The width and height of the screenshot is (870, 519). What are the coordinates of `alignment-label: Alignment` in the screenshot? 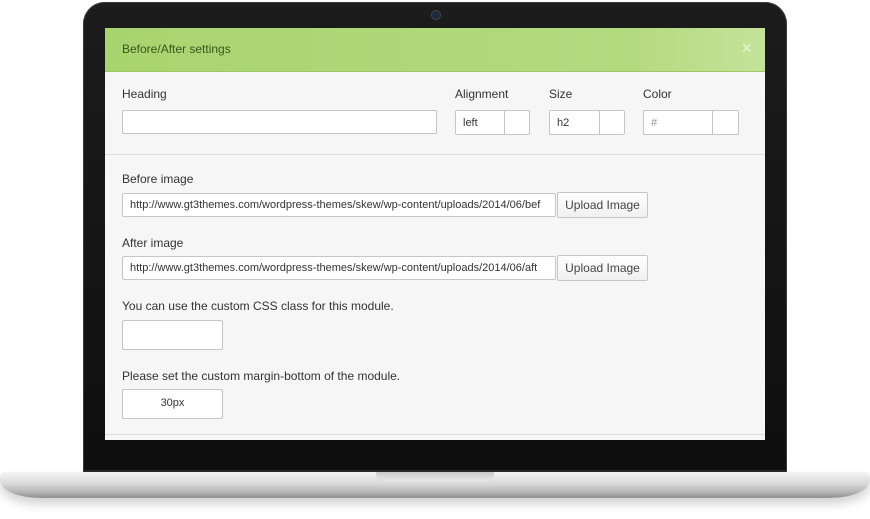 It's located at (482, 94).